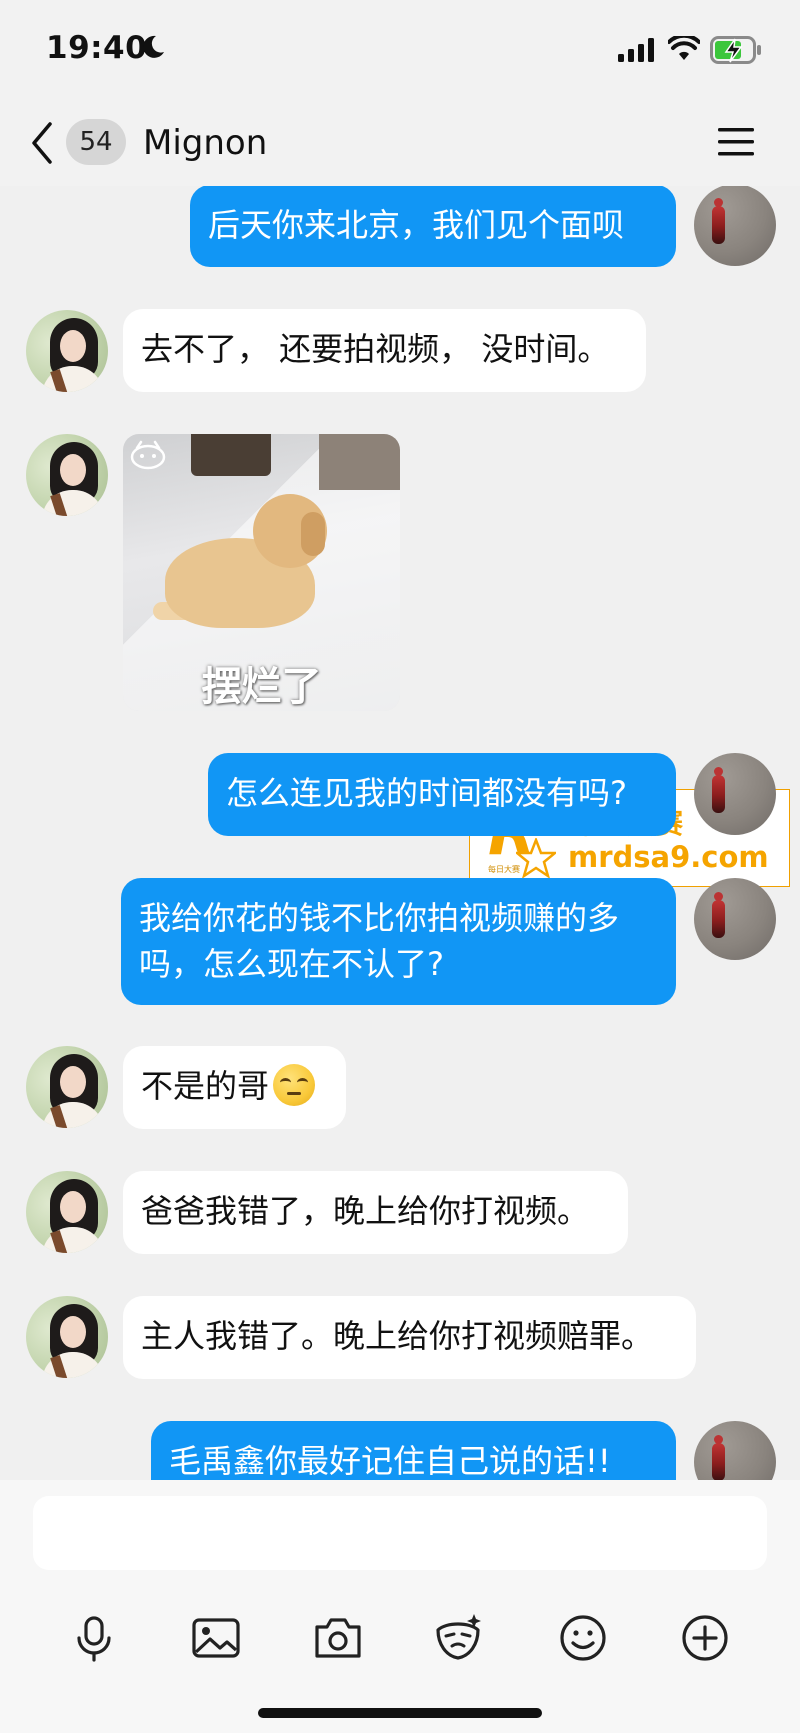 The width and height of the screenshot is (800, 1733). I want to click on message-text: 后天你来北京，我们见个面呗, so click(416, 225).